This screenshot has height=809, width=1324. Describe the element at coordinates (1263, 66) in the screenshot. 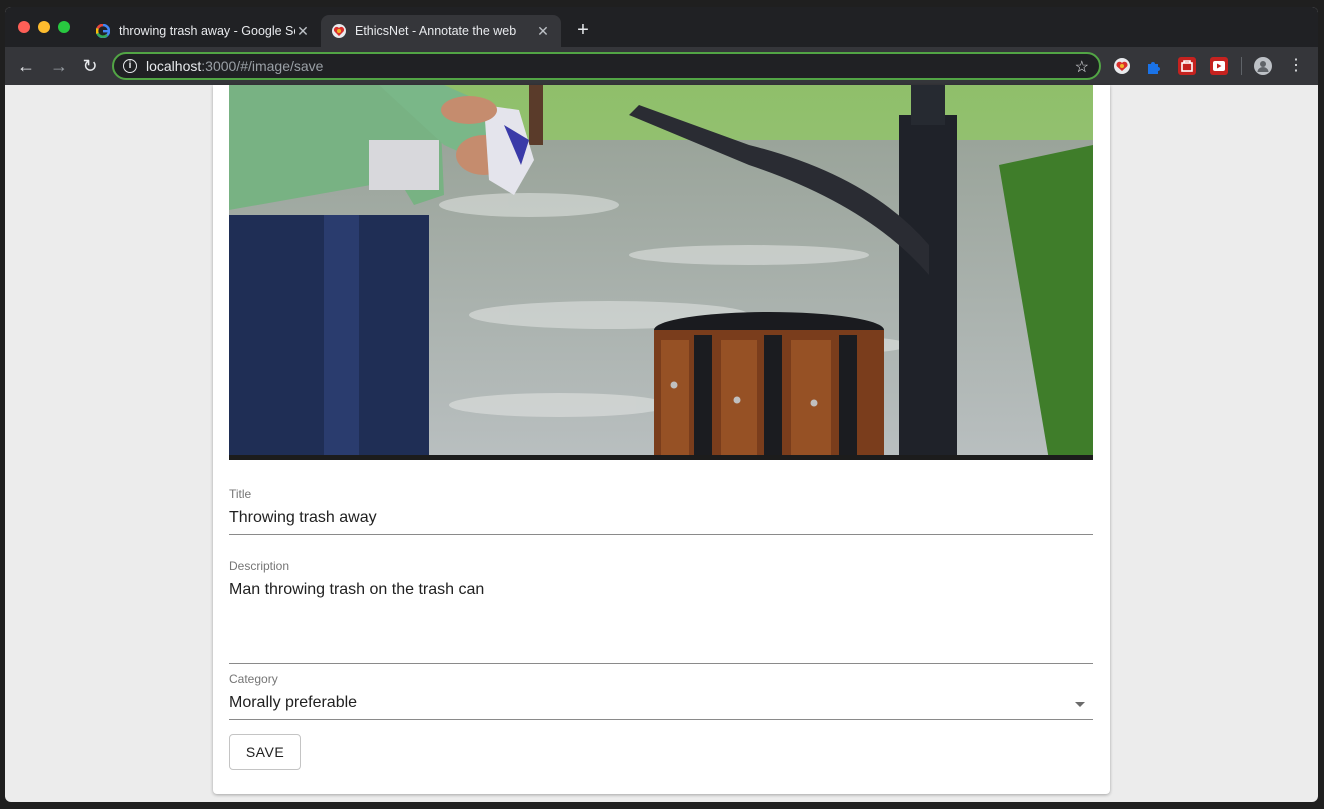

I see `profile-avatar-icon` at that location.